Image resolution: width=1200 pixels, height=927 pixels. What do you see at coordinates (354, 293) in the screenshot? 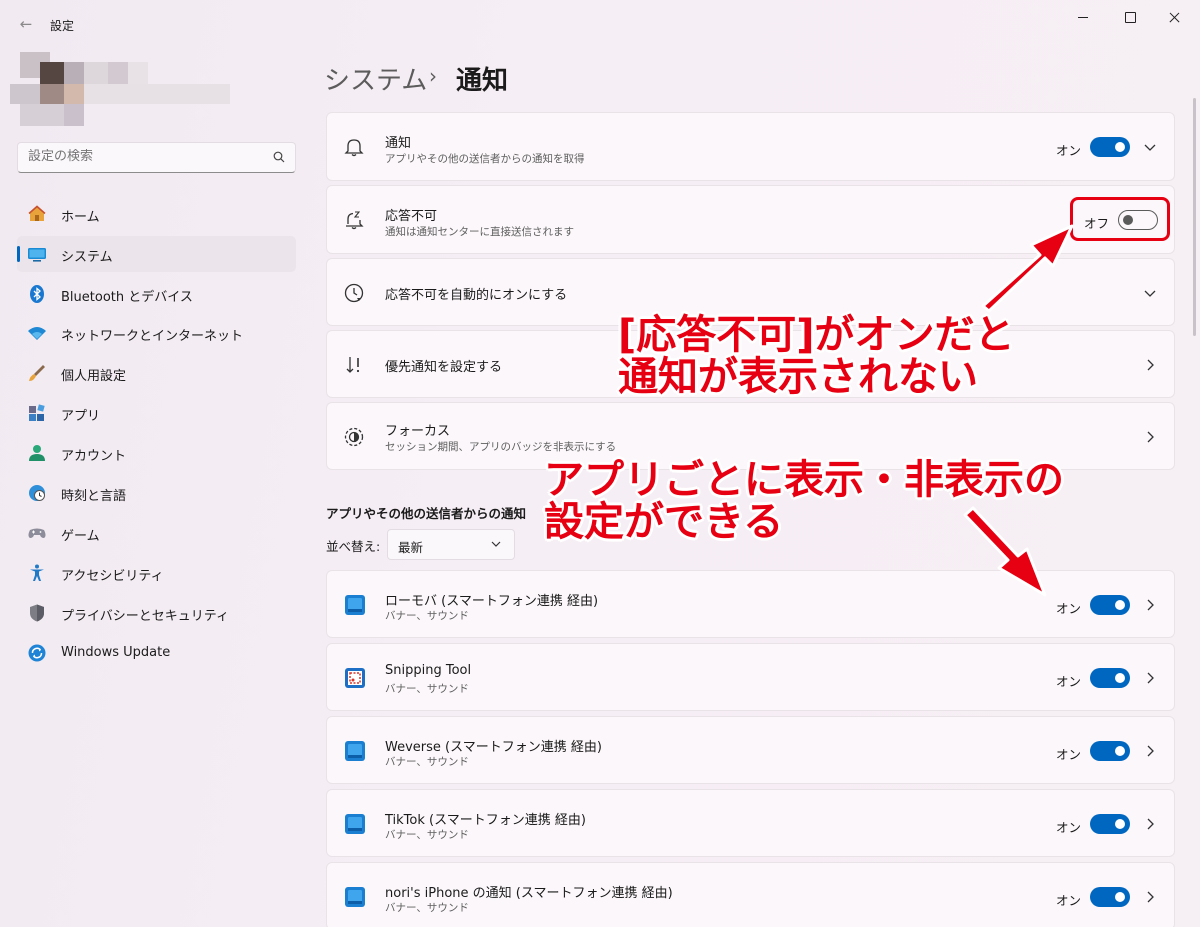
I see `clock-icon` at bounding box center [354, 293].